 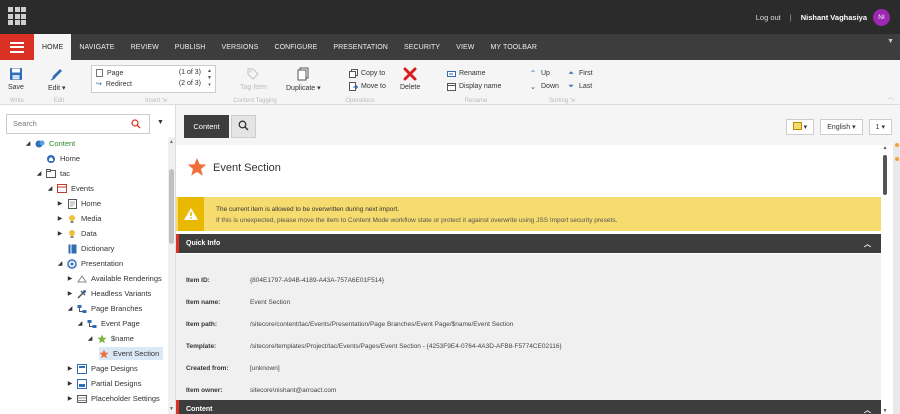 What do you see at coordinates (108, 293) in the screenshot?
I see `tree-node-headless-variants: ▶ Headless Variants` at bounding box center [108, 293].